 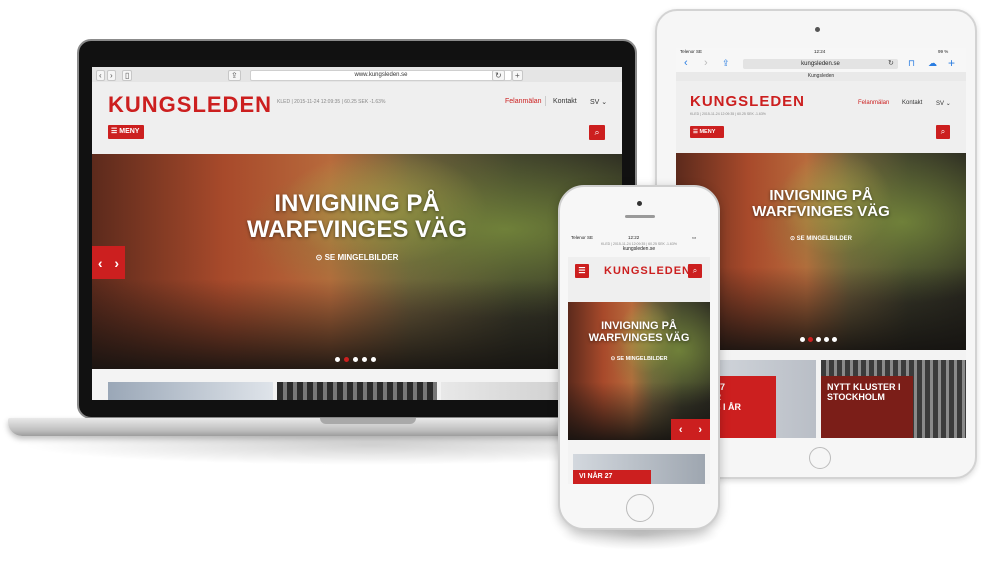 What do you see at coordinates (190, 105) in the screenshot?
I see `laptop-logo: KUNGSLEDEN` at bounding box center [190, 105].